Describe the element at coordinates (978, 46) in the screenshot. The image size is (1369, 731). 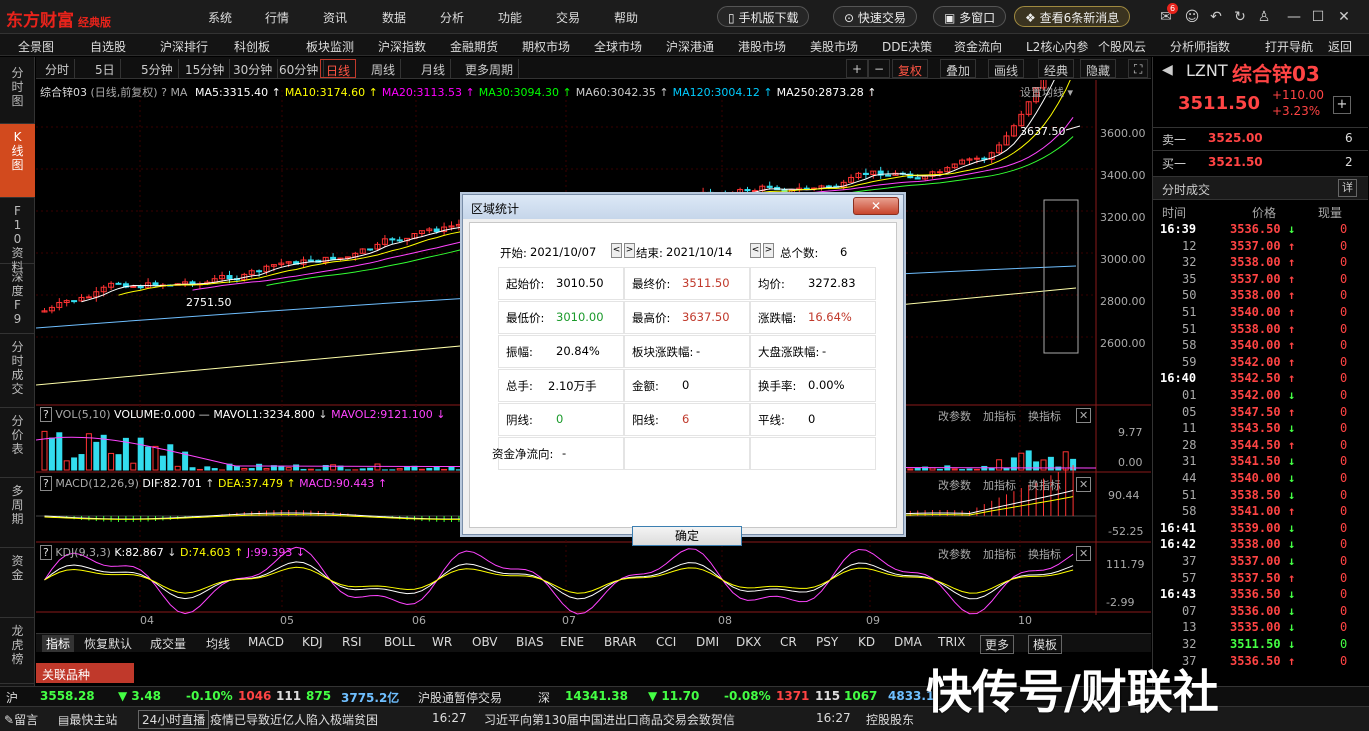
I see `nav-item: 资金流向` at that location.